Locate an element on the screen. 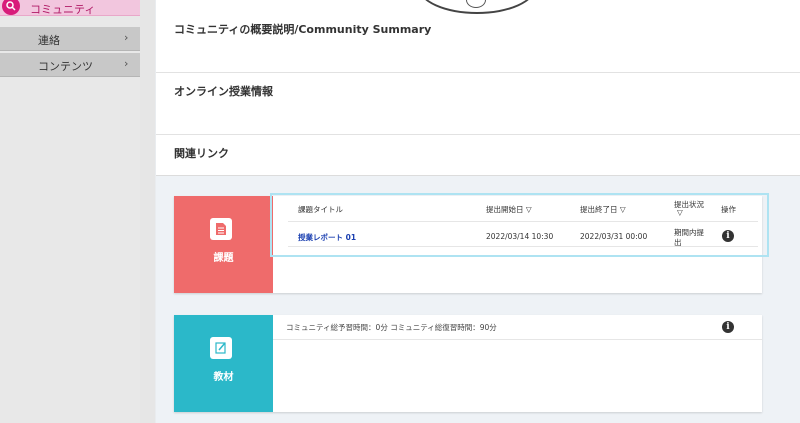  materials-label: 教材 is located at coordinates (223, 377).